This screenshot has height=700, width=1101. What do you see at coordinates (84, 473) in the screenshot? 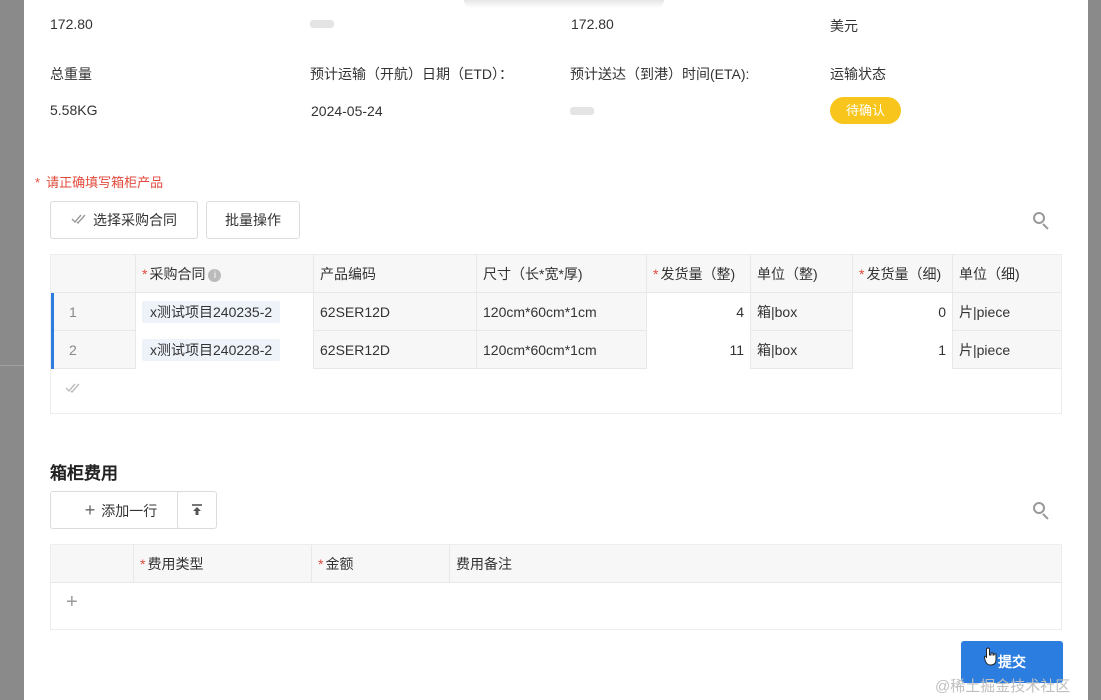
I see `fees-section-title: 箱柜费用` at bounding box center [84, 473].